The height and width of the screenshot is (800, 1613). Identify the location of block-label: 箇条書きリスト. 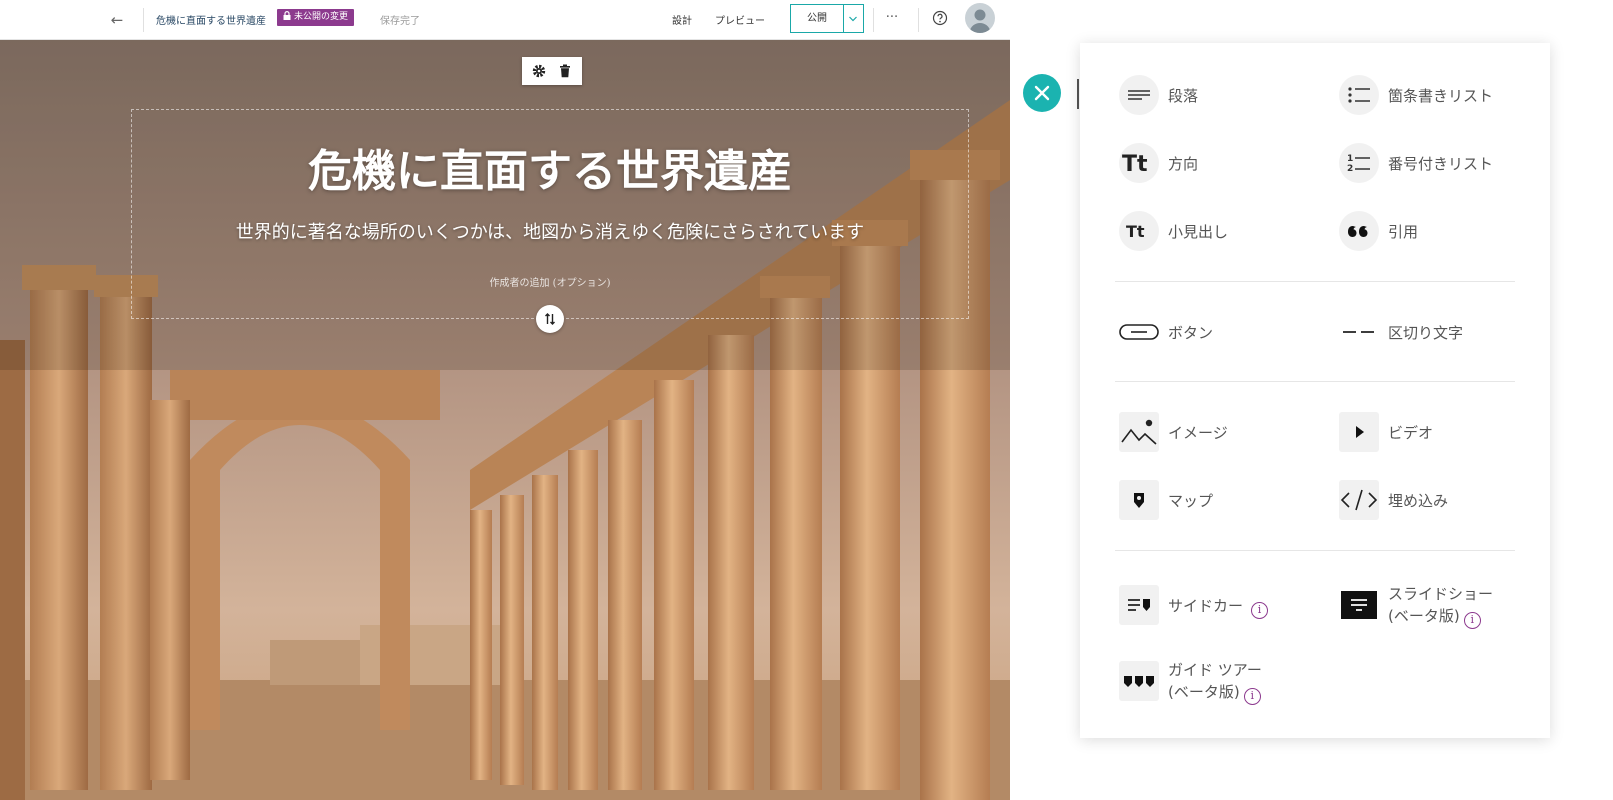
(1441, 96).